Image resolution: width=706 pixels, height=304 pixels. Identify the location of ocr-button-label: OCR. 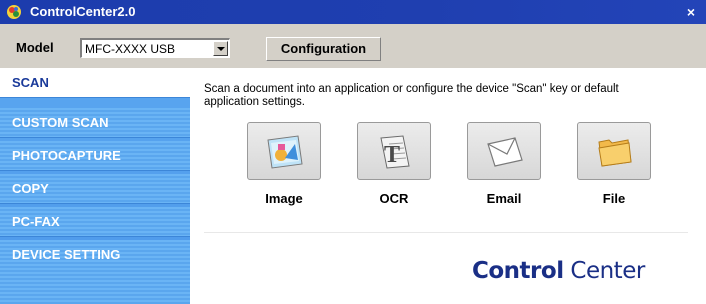
(394, 198).